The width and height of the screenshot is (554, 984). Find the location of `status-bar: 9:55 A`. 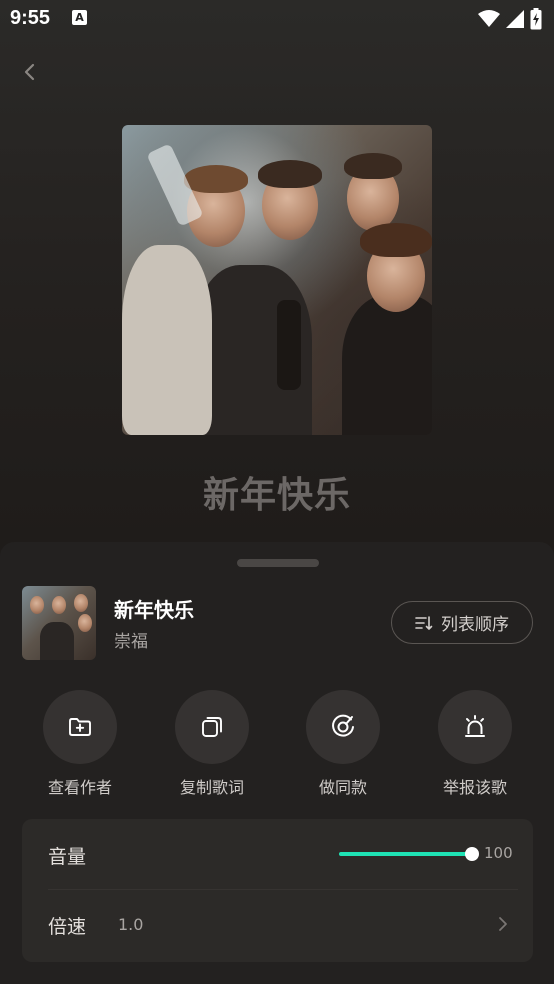

status-bar: 9:55 A is located at coordinates (277, 20).